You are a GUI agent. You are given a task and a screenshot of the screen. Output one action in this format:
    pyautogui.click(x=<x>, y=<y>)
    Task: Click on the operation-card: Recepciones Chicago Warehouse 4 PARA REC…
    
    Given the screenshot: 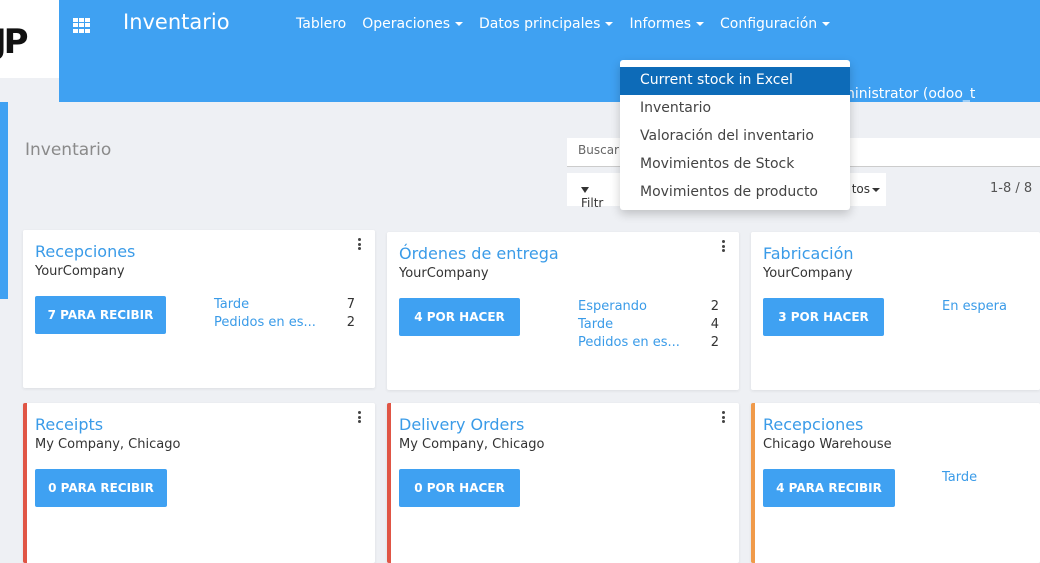 What is the action you would take?
    pyautogui.click(x=895, y=483)
    